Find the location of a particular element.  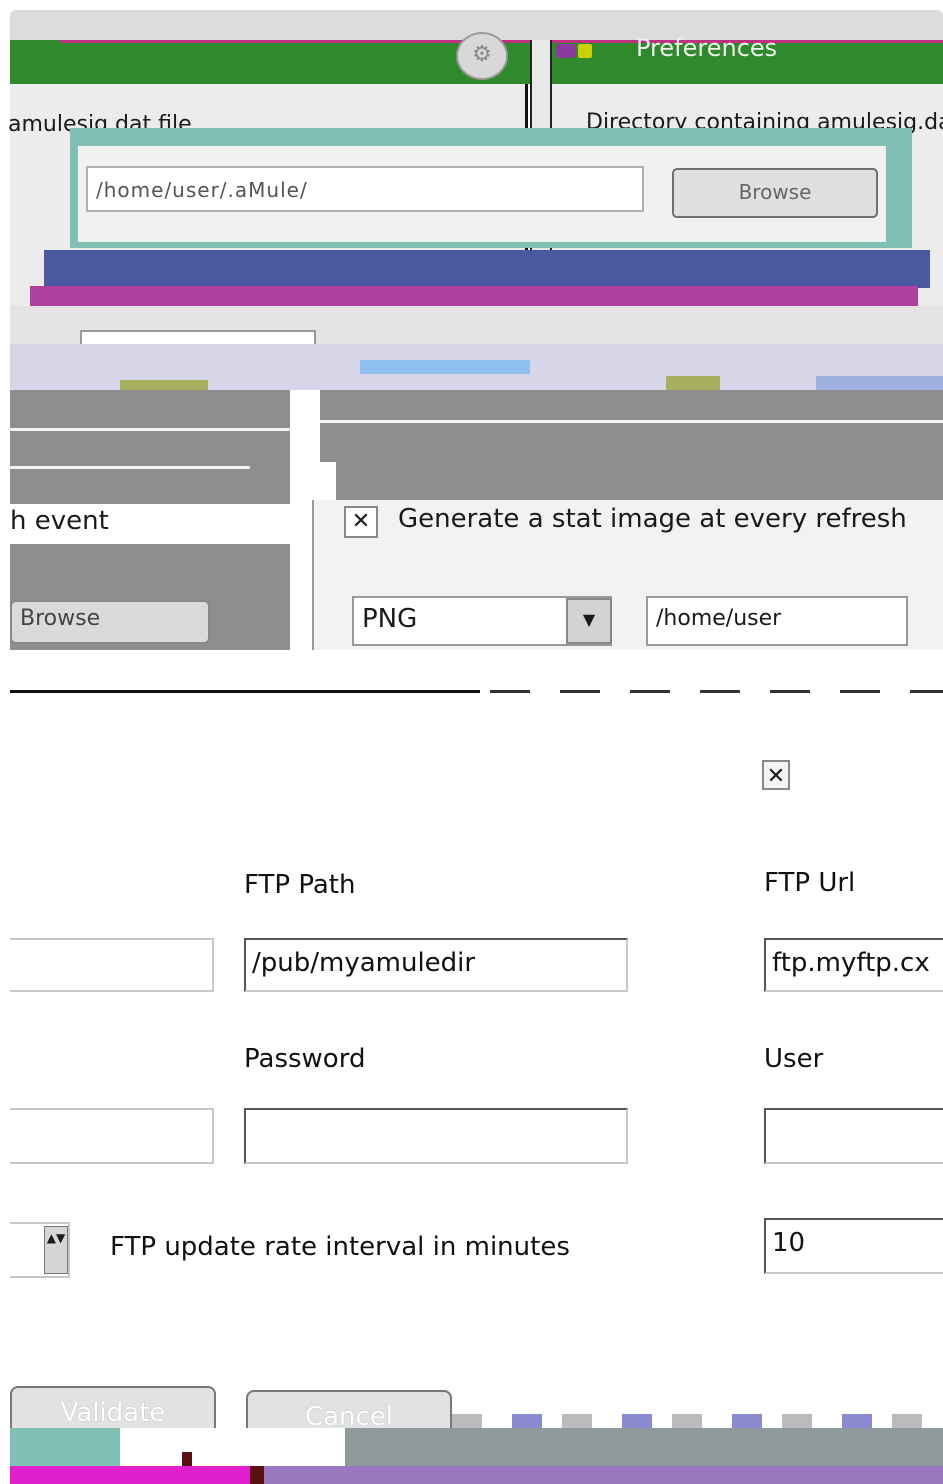

generate-stat-label: Generate a stat image at every refresh is located at coordinates (652, 519).